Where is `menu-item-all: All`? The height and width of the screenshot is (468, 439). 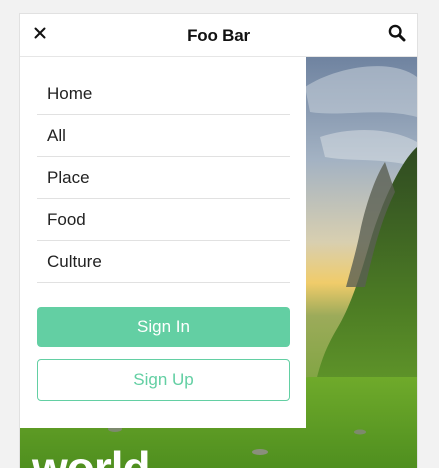 menu-item-all: All is located at coordinates (163, 136).